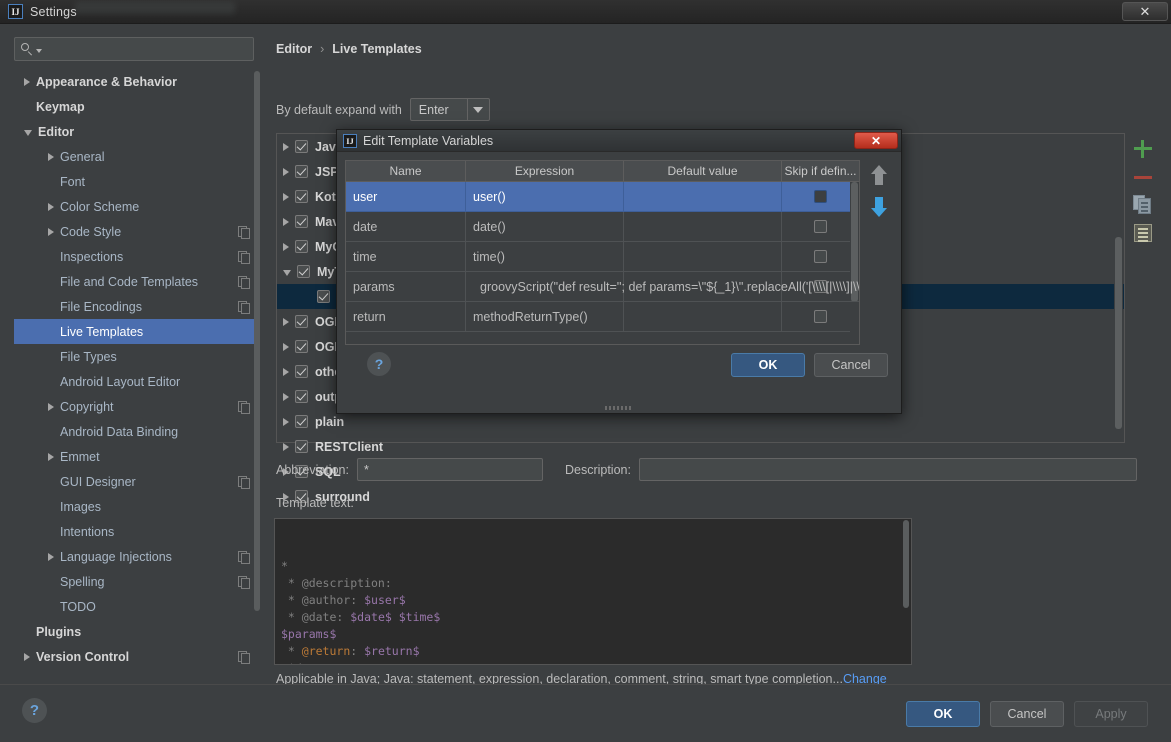 The height and width of the screenshot is (742, 1171). What do you see at coordinates (854, 242) in the screenshot?
I see `variables-table-scrollbar-thumb` at bounding box center [854, 242].